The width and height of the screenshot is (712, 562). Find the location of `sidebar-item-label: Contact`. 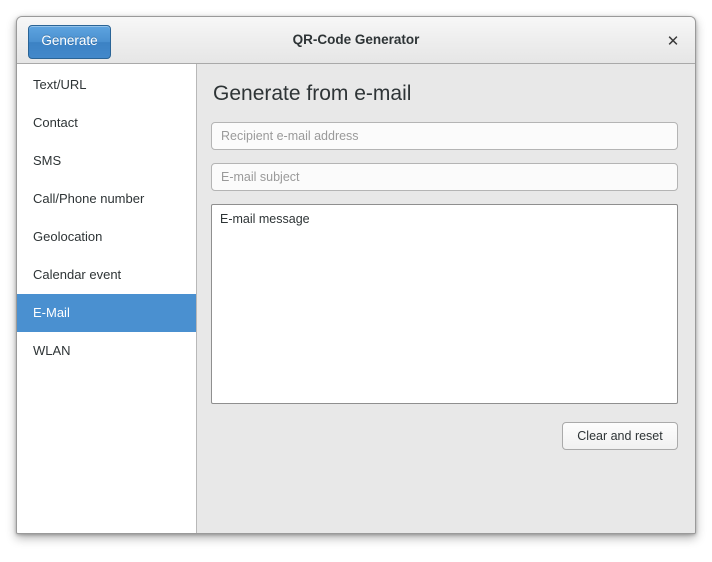

sidebar-item-label: Contact is located at coordinates (55, 122).